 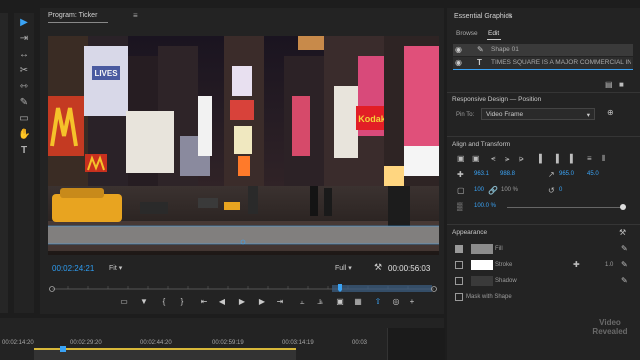 What do you see at coordinates (493, 159) in the screenshot?
I see `align-top-icon: ⪪` at bounding box center [493, 159].